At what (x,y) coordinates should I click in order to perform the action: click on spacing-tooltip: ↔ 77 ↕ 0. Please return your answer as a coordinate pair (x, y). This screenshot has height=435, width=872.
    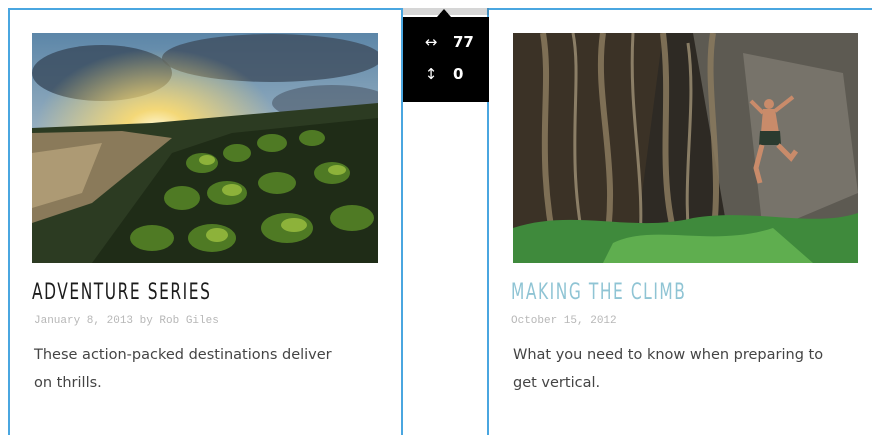
    Looking at the image, I should click on (446, 59).